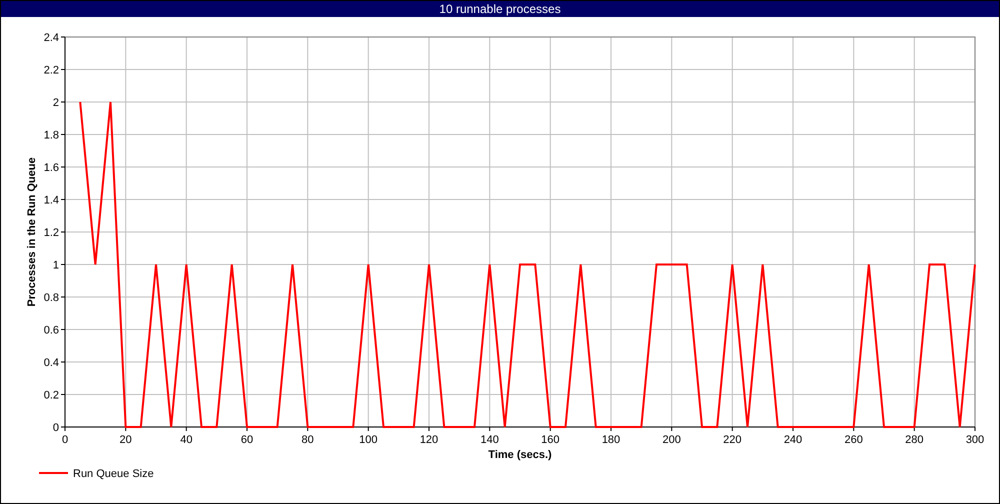  Describe the element at coordinates (126, 440) in the screenshot. I see `x-tick-label: 20` at that location.